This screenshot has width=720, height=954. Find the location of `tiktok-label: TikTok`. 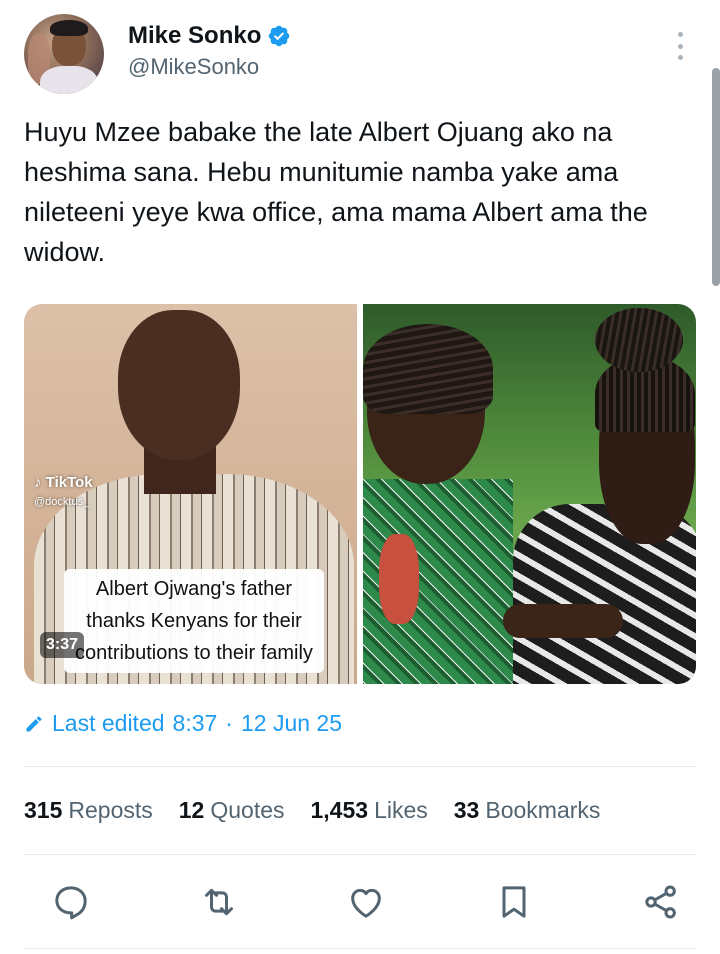

tiktok-label: TikTok is located at coordinates (69, 482).